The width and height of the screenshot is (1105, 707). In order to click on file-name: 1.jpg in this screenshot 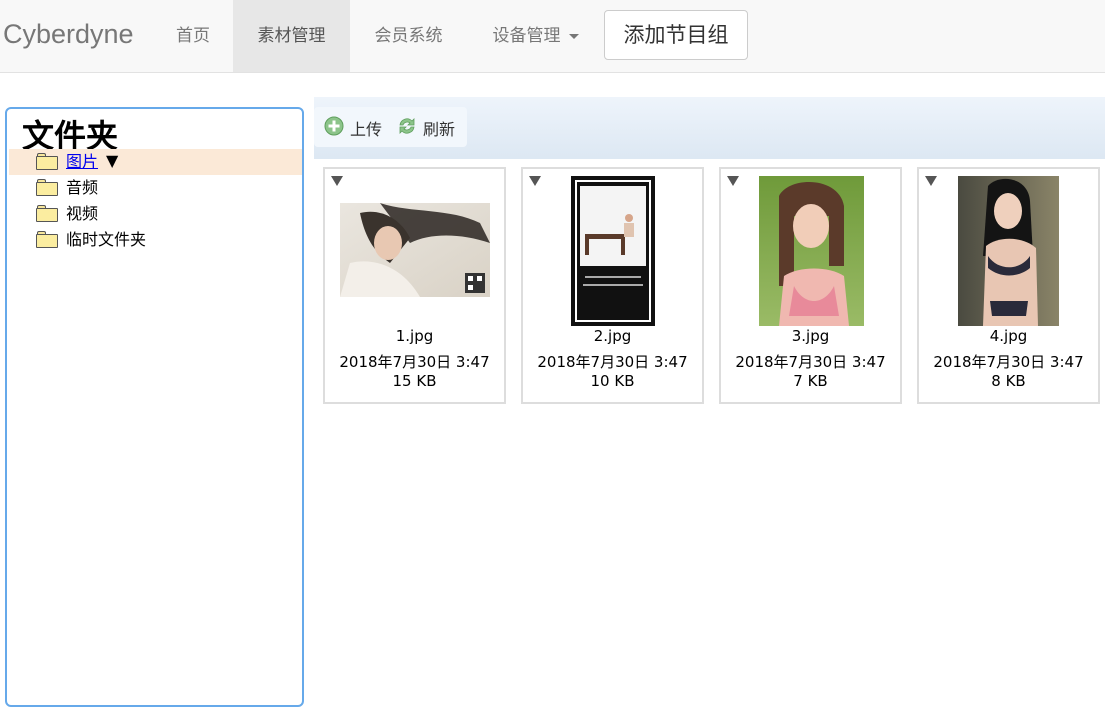, I will do `click(414, 336)`.